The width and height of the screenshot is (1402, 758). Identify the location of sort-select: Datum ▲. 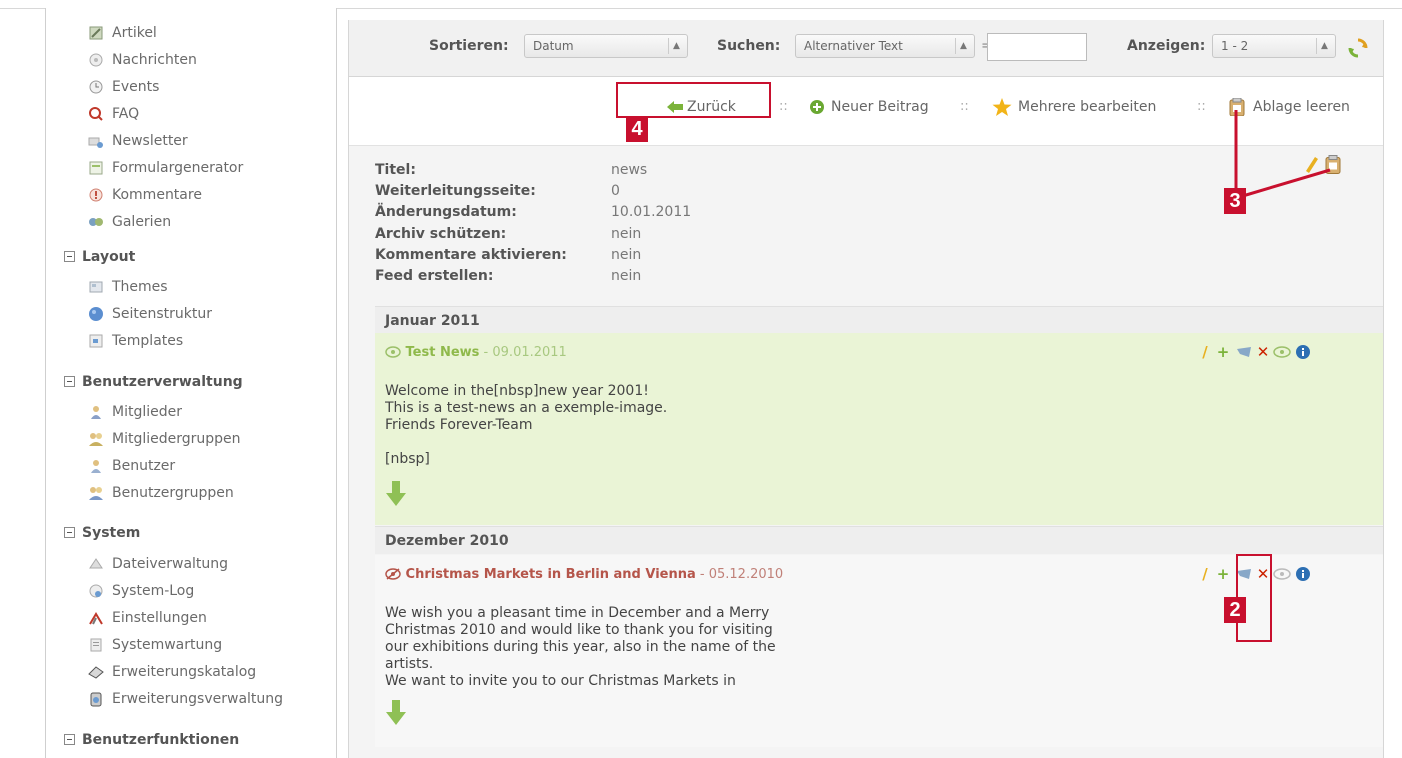
(606, 46).